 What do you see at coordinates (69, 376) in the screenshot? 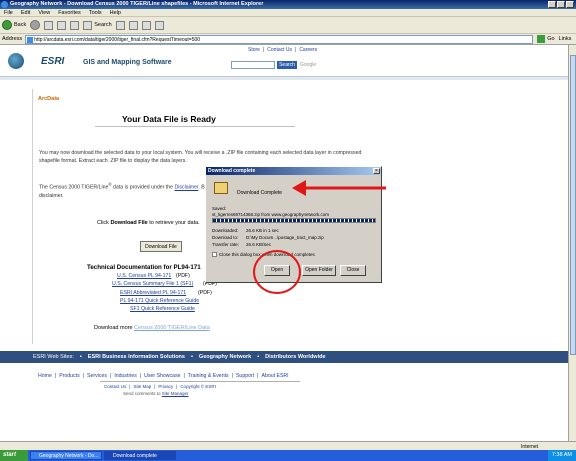
I see `footer-link-products: Products` at bounding box center [69, 376].